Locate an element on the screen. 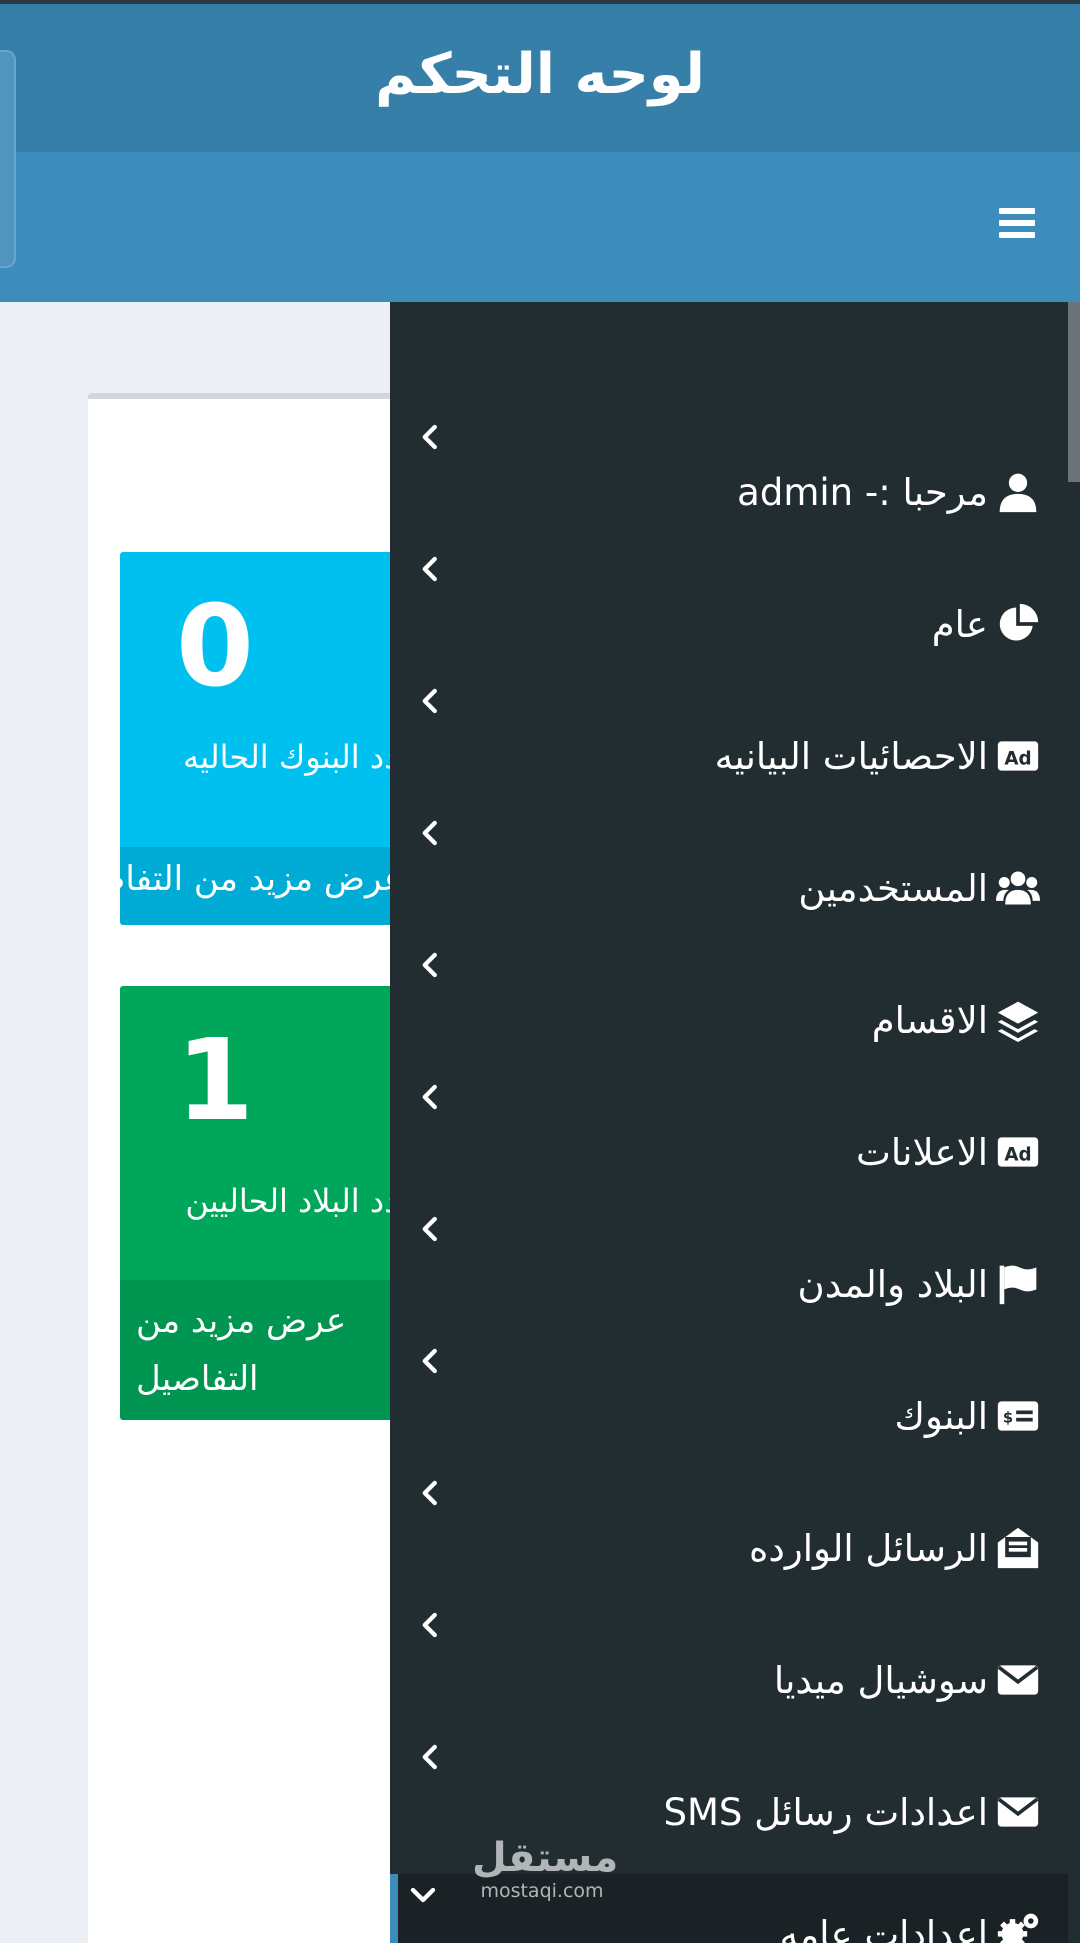 This screenshot has width=1080, height=1943. sidebar-item-label: الاعلانات is located at coordinates (922, 1152).